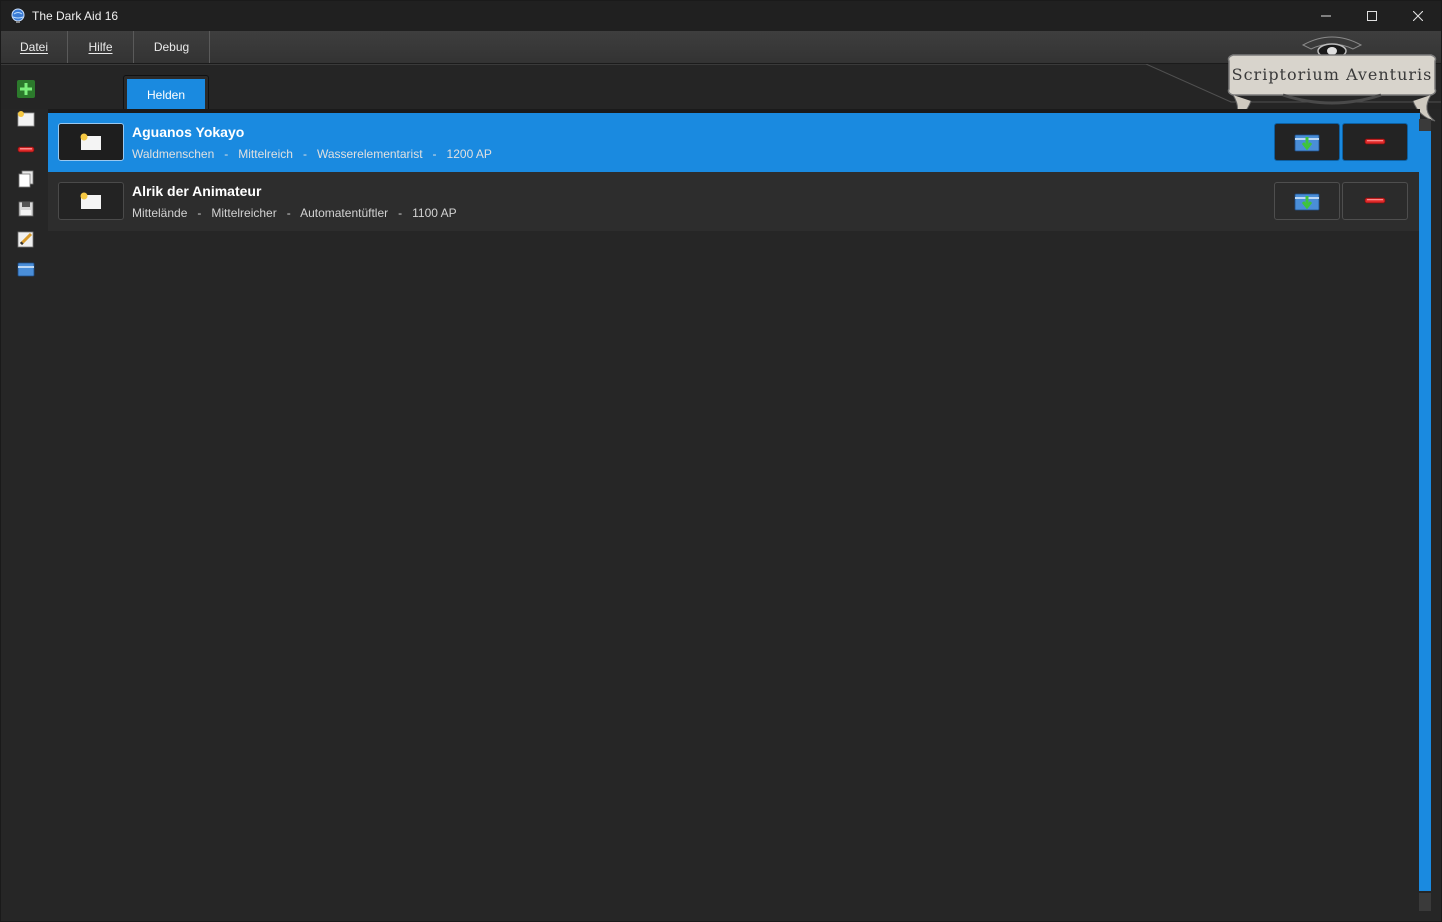 The width and height of the screenshot is (1442, 922). Describe the element at coordinates (188, 132) in the screenshot. I see `hero-name: Aguanos Yokayo` at that location.